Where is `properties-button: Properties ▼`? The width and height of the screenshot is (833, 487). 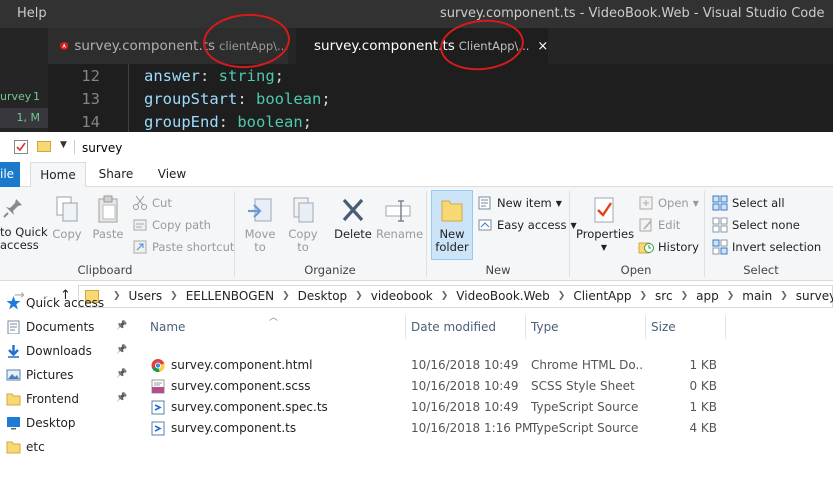 properties-button: Properties ▼ is located at coordinates (605, 224).